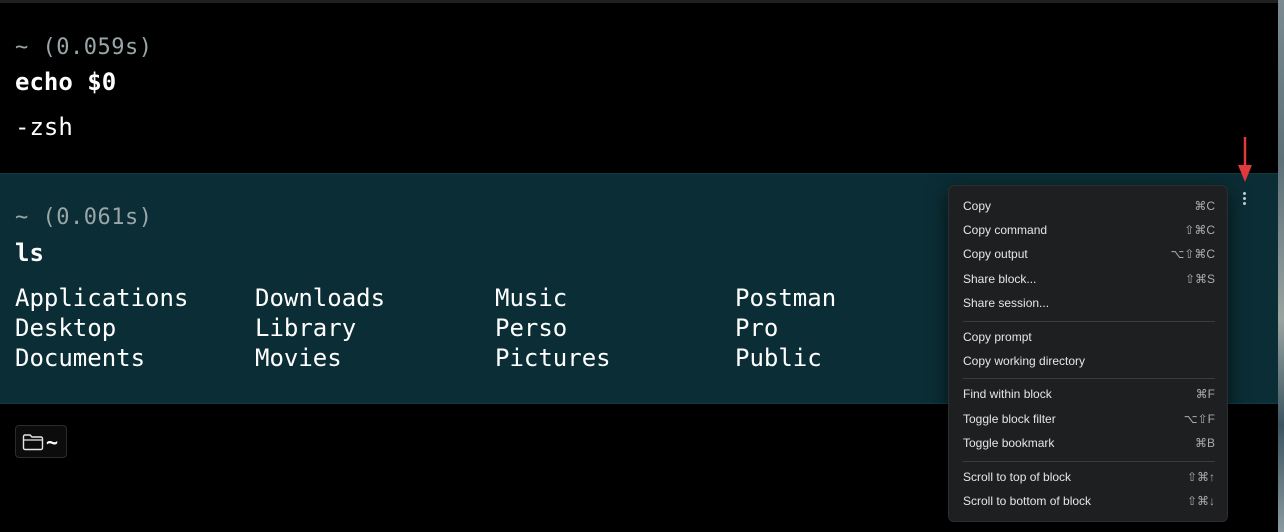  I want to click on current-directory-chip: ~, so click(41, 441).